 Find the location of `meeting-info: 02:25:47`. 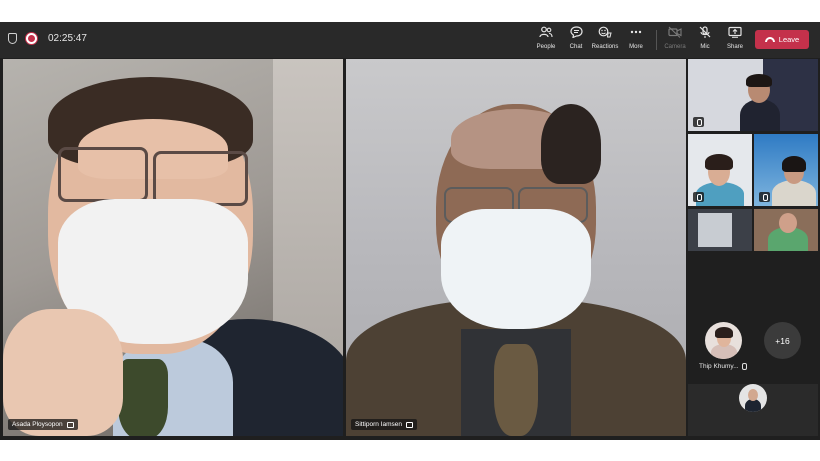

meeting-info: 02:25:47 is located at coordinates (47, 38).